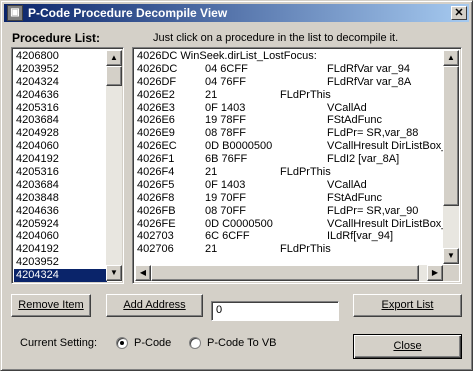  I want to click on radio-pcode-label: P-Code, so click(152, 343).